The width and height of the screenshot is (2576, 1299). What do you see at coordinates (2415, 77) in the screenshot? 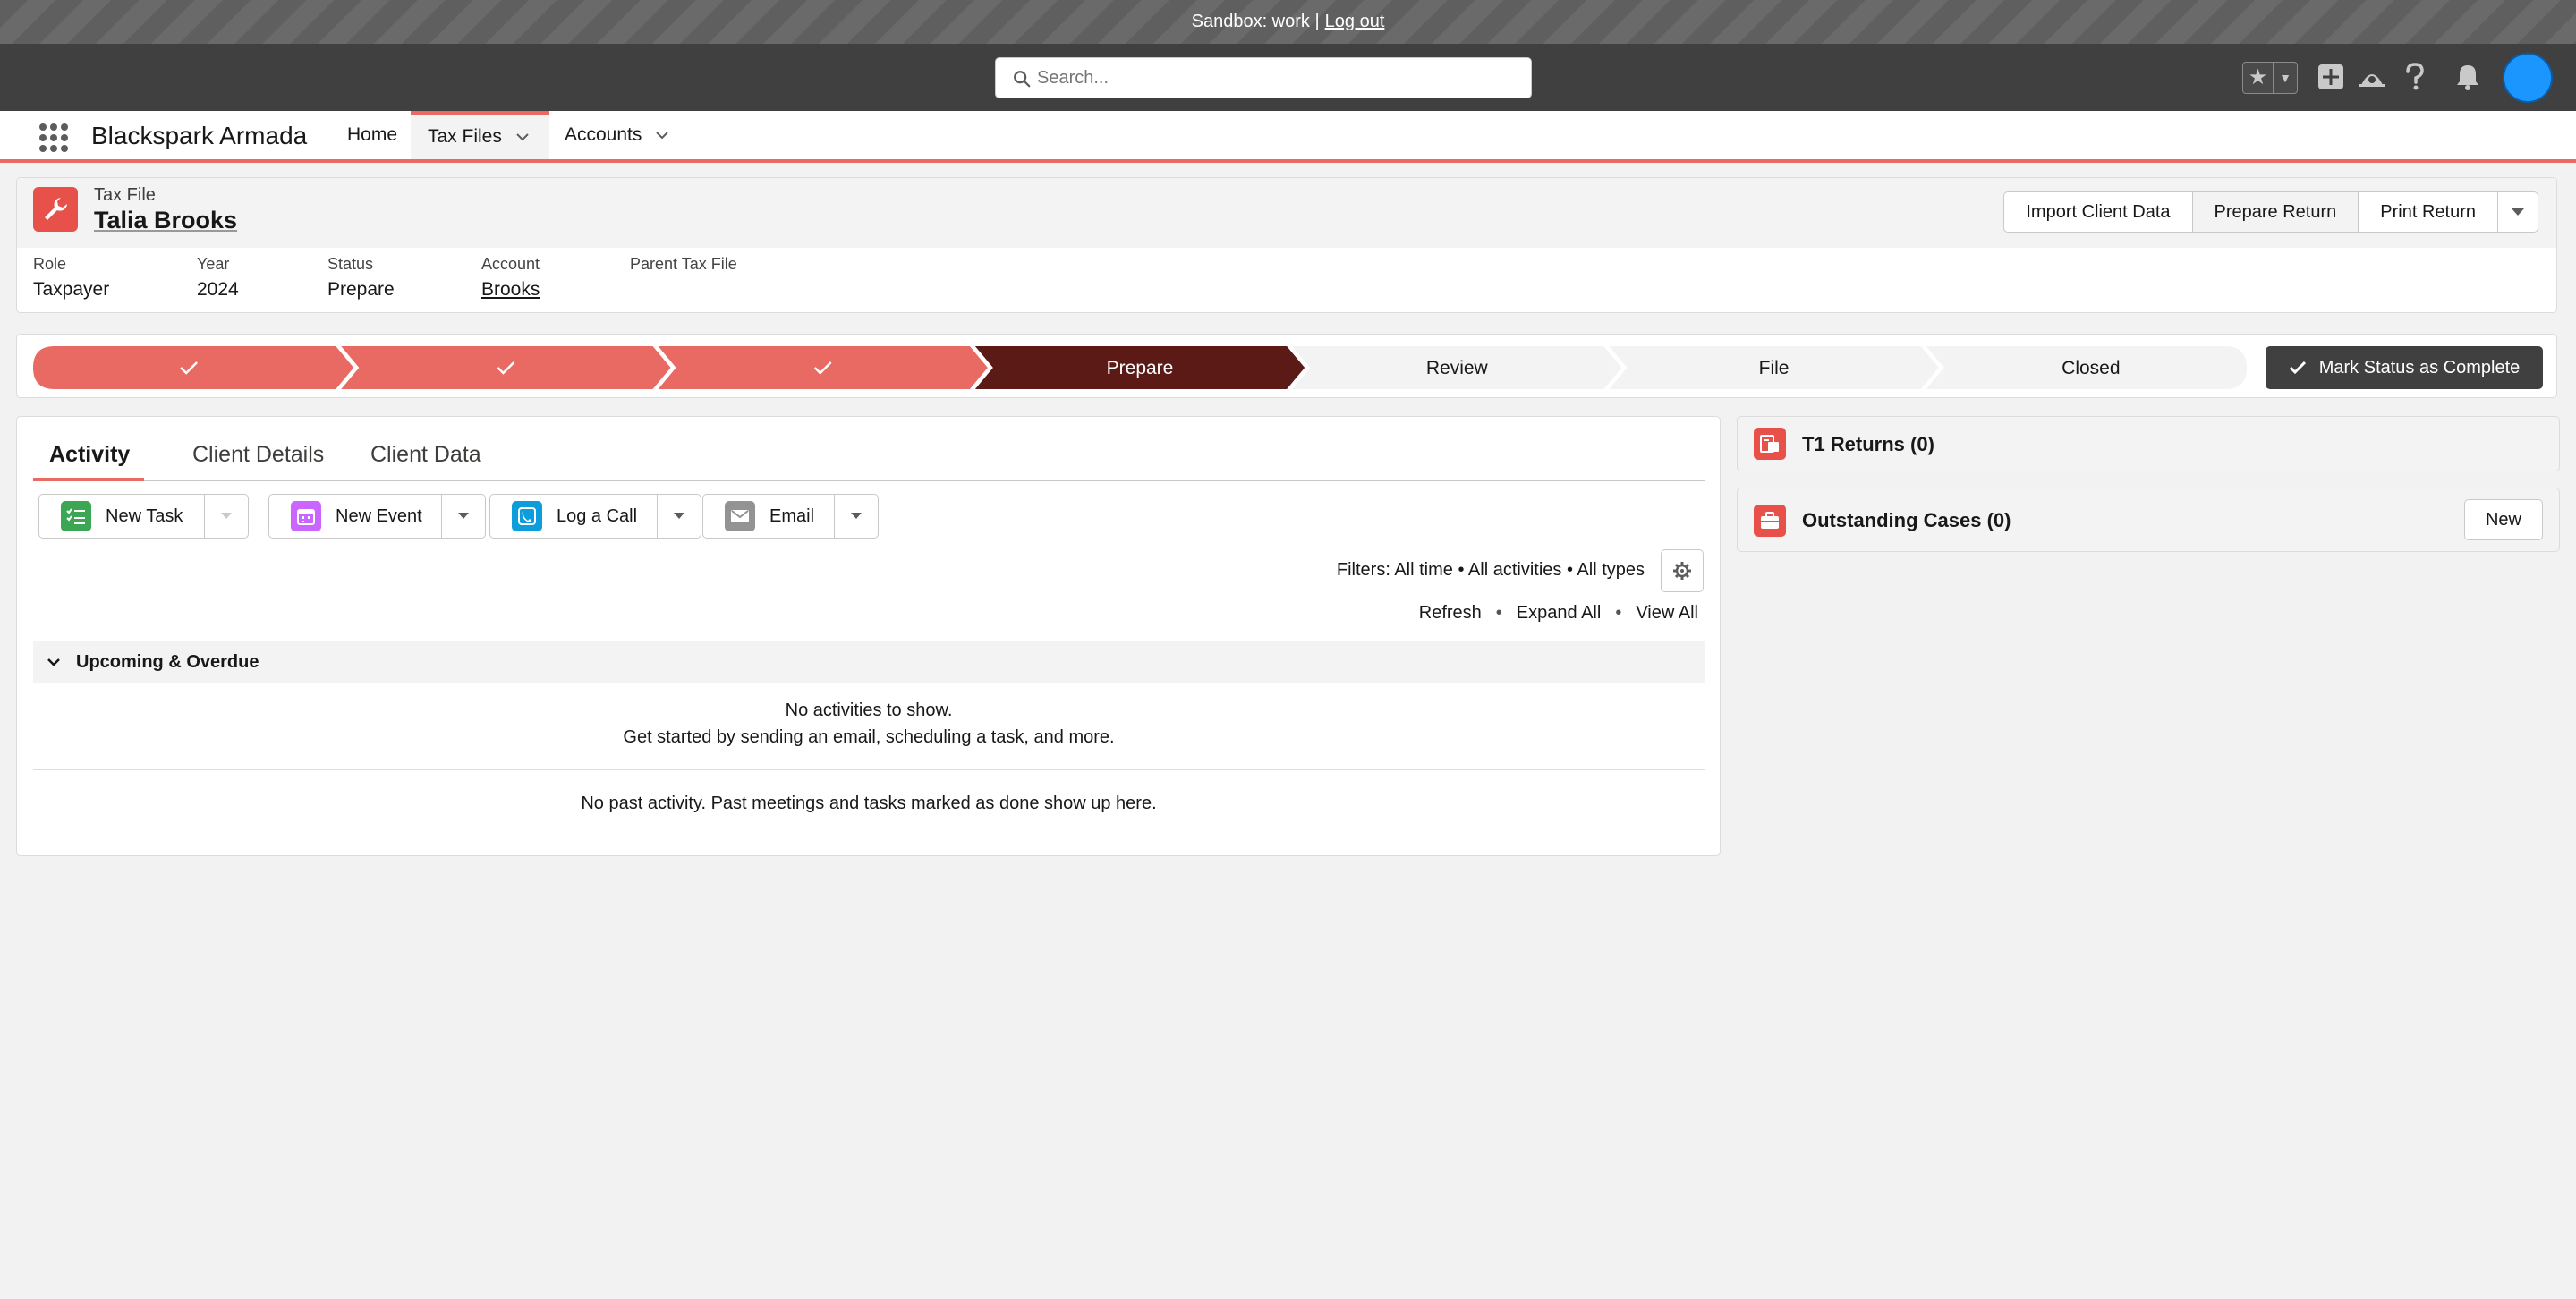
I see `help-icon` at bounding box center [2415, 77].